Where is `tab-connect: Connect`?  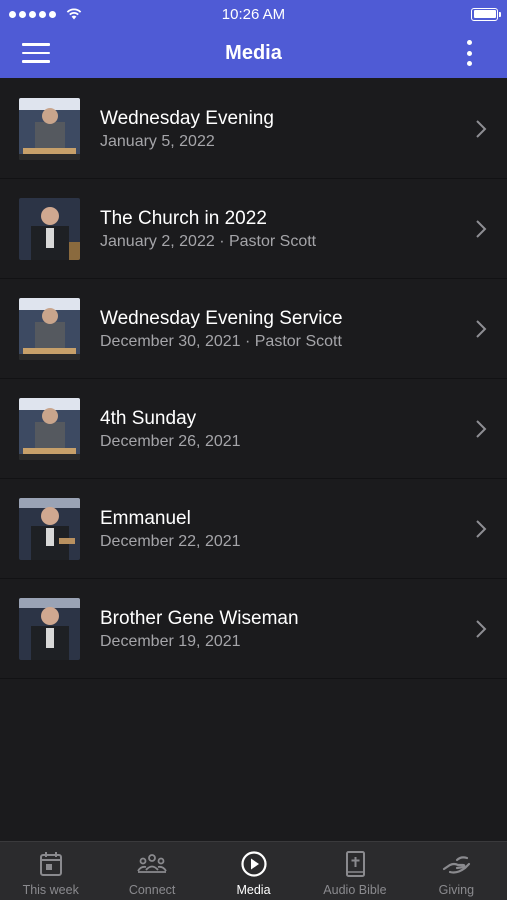
tab-connect: Connect is located at coordinates (151, 871).